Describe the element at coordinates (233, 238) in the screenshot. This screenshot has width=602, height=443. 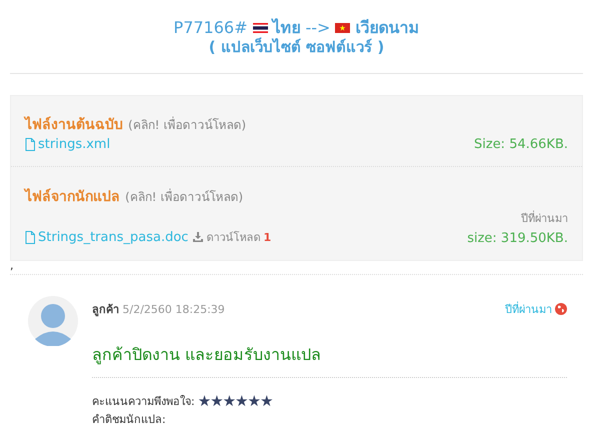
I see `download-label: ดาวน์โหลด` at that location.